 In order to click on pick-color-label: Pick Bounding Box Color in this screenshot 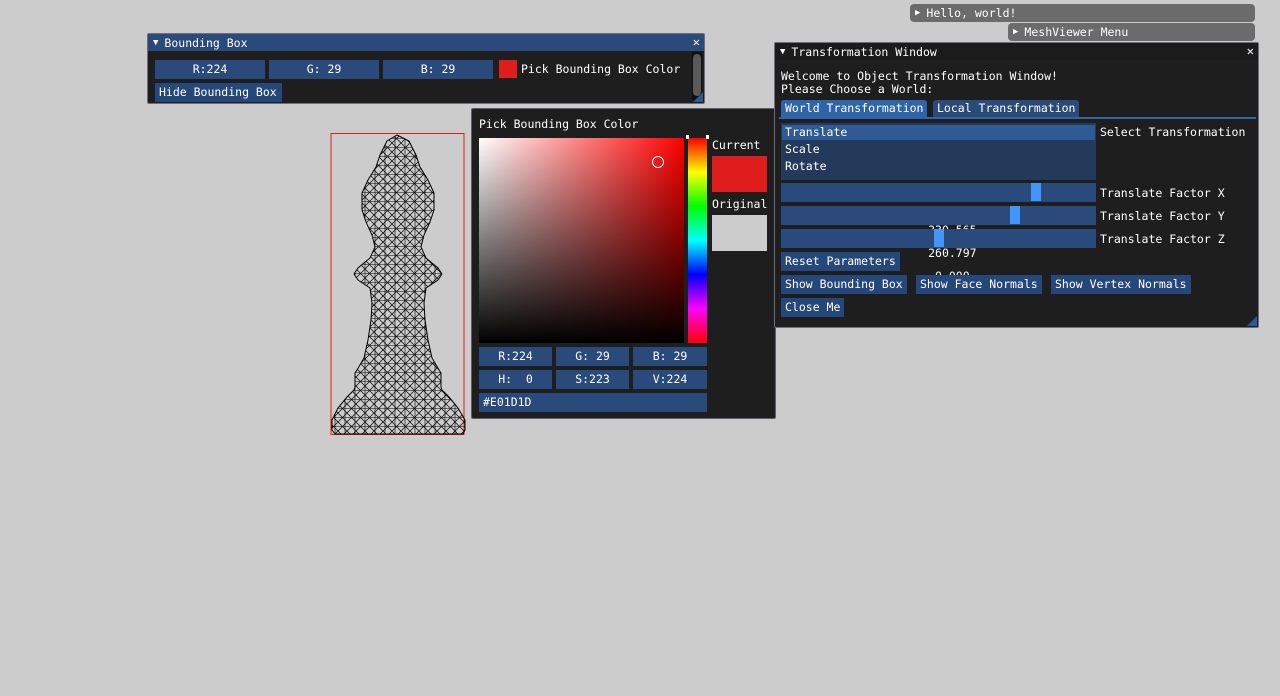, I will do `click(601, 69)`.